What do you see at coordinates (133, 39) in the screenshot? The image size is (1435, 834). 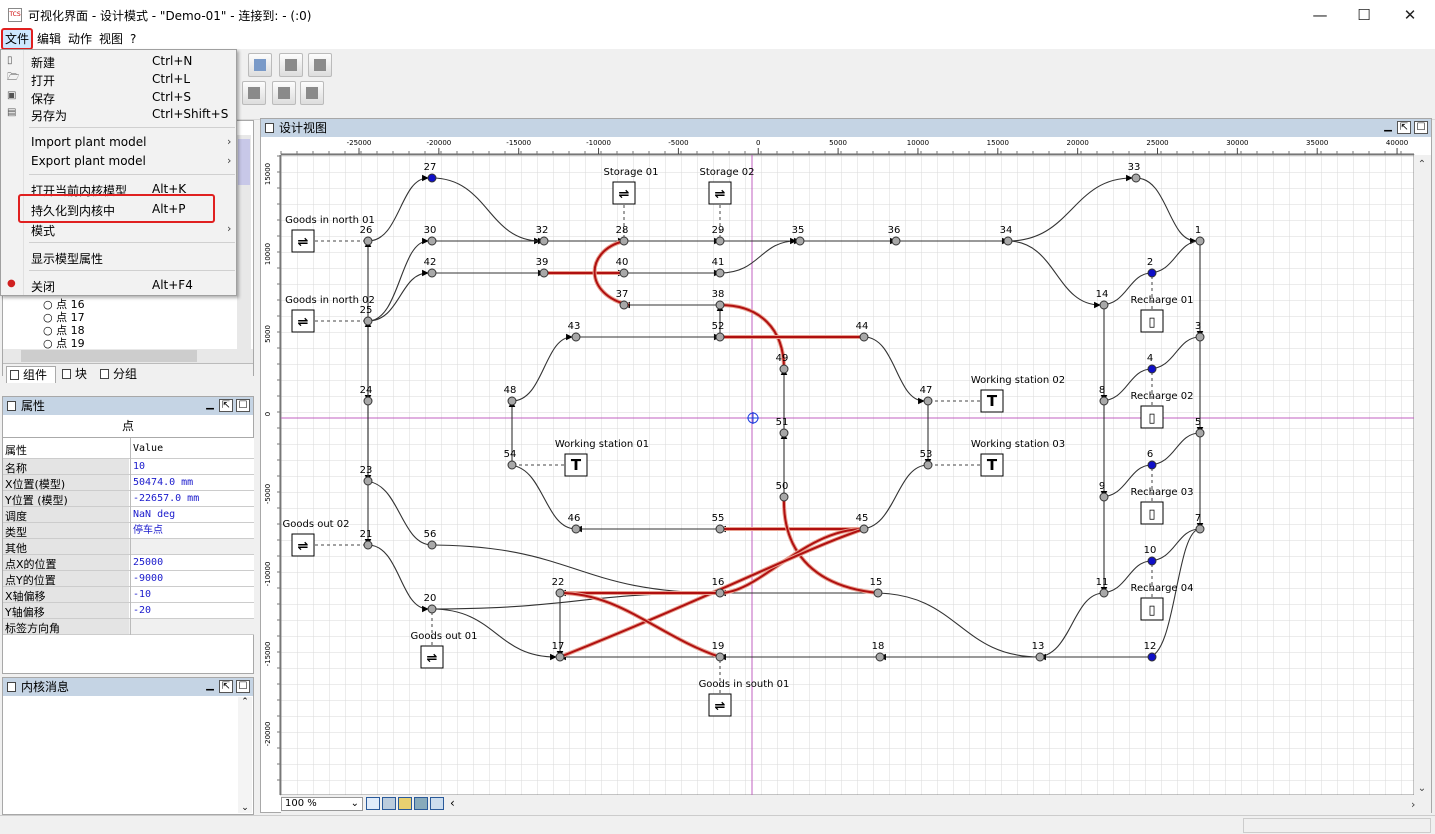 I see `menu-help: ?` at bounding box center [133, 39].